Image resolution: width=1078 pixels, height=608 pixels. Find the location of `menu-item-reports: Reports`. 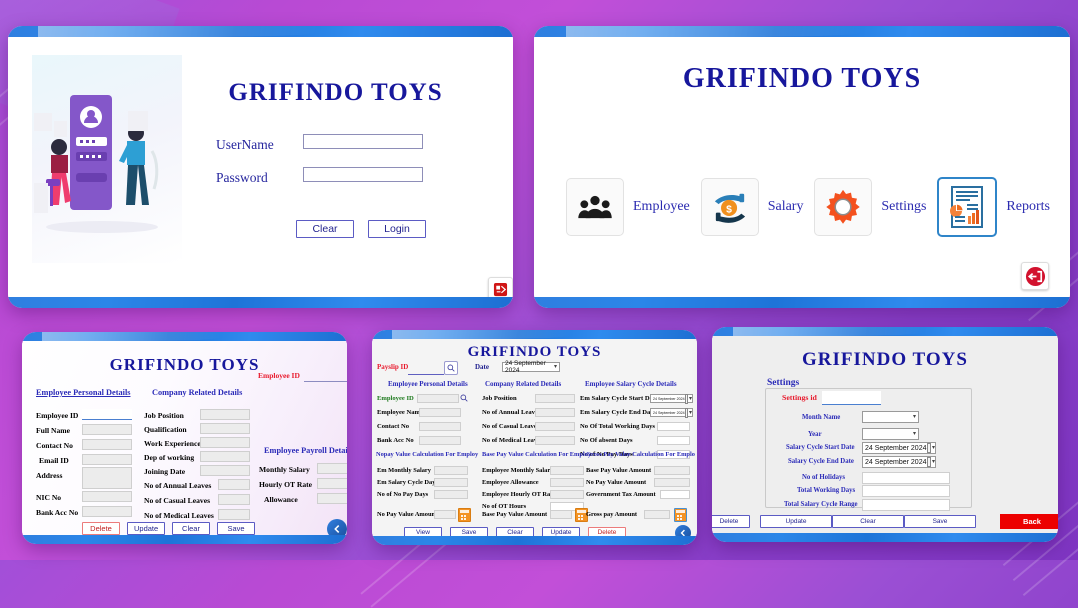

menu-item-reports: Reports is located at coordinates (993, 207).